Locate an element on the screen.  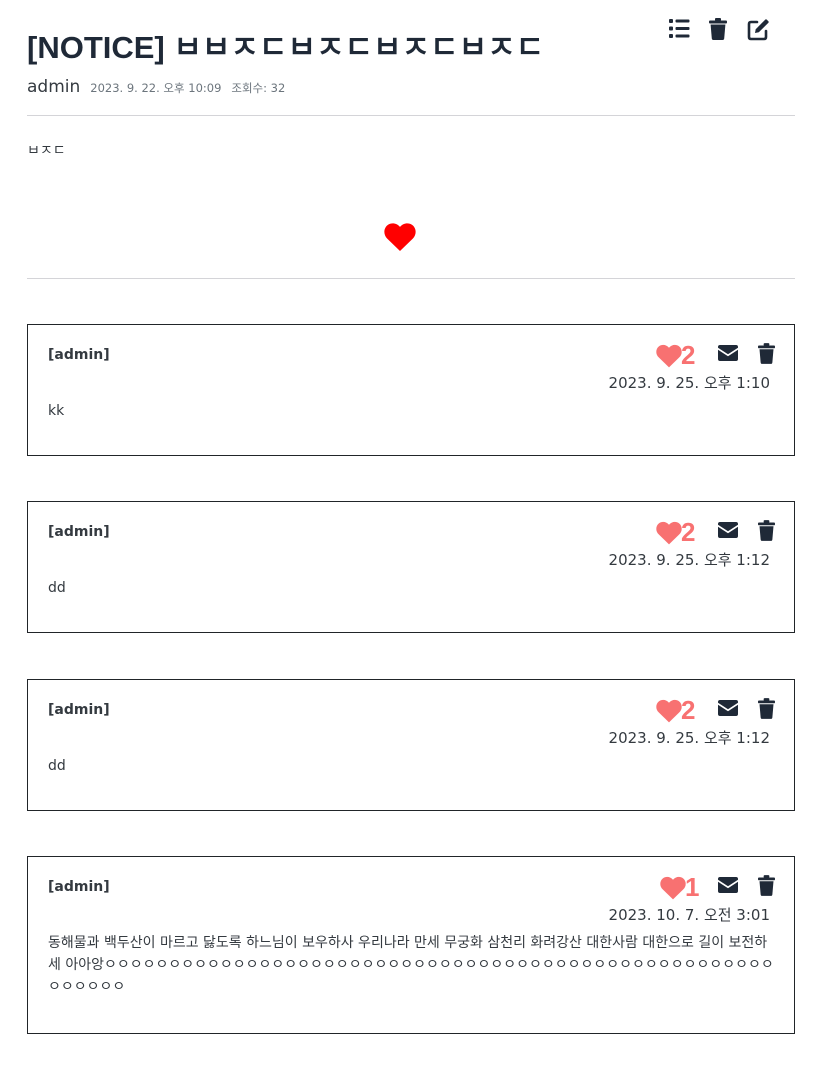
comment-date: 2023. 10. 7. 오전 3:01 is located at coordinates (689, 915).